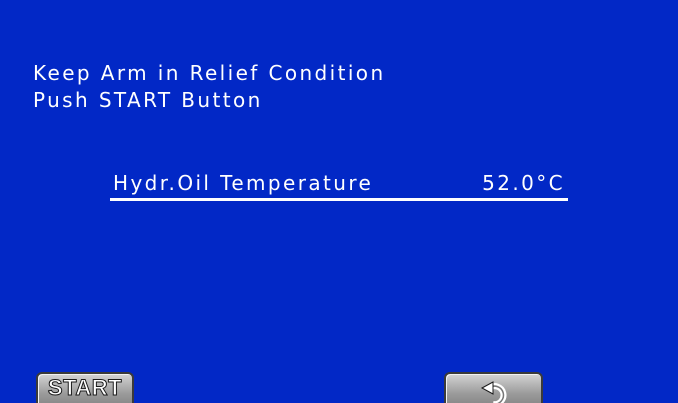 The height and width of the screenshot is (403, 678). Describe the element at coordinates (523, 183) in the screenshot. I see `reading-value: 52.0°C` at that location.